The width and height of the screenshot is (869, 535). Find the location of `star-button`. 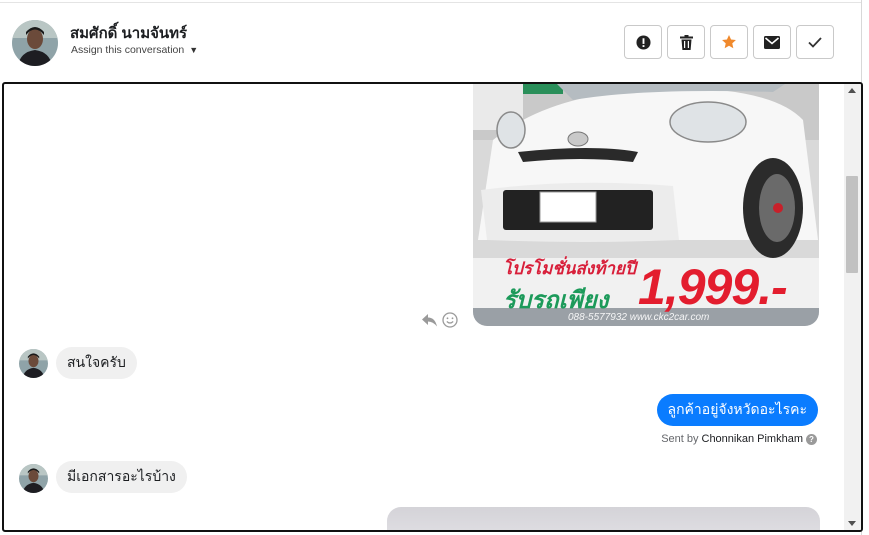

star-button is located at coordinates (729, 42).